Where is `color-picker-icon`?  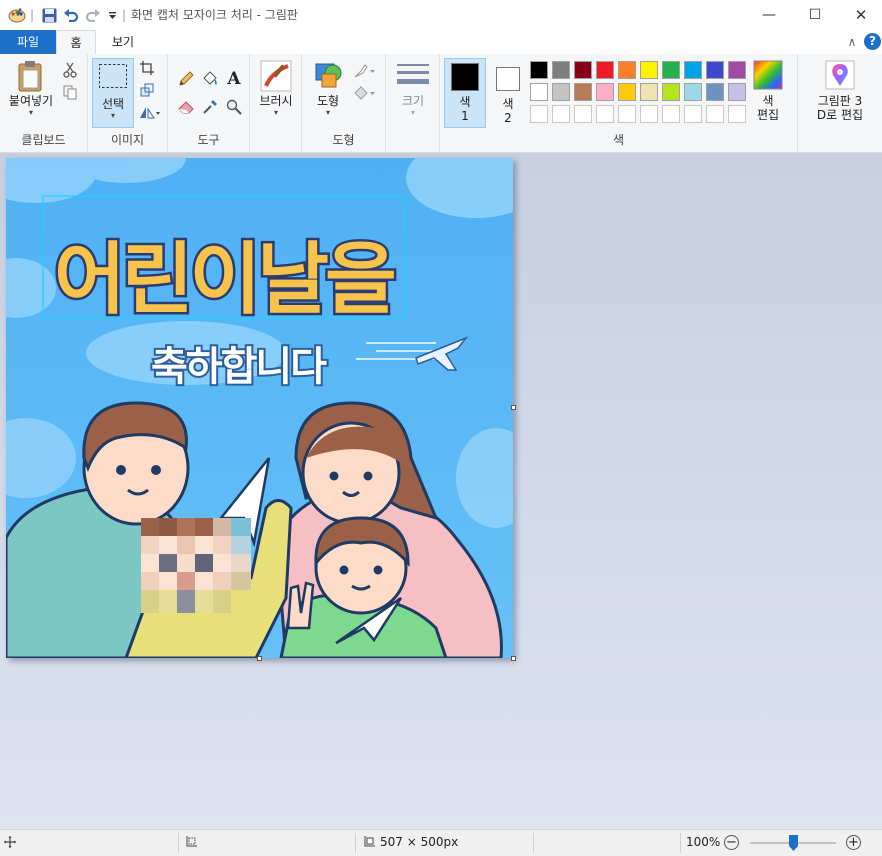
color-picker-icon is located at coordinates (210, 107).